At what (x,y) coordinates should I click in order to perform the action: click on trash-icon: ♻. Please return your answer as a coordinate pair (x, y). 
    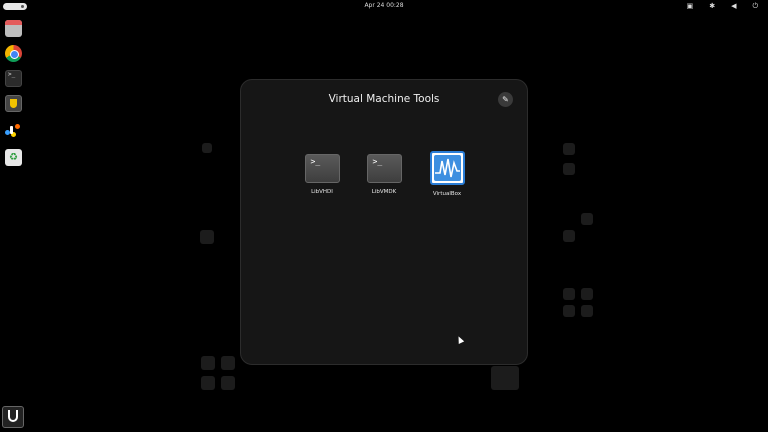
    Looking at the image, I should click on (13, 157).